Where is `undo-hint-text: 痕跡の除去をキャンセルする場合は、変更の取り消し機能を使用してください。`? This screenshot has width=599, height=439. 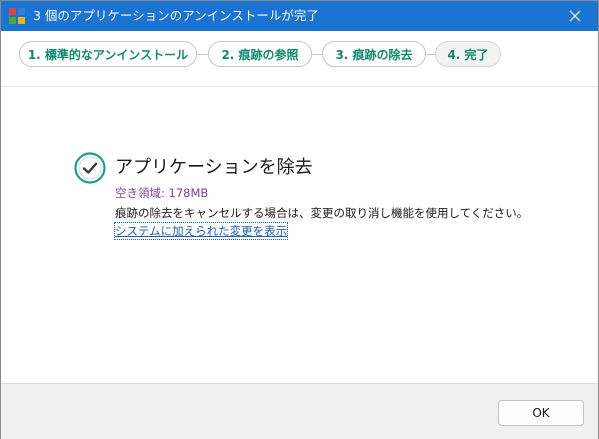 undo-hint-text: 痕跡の除去をキャンセルする場合は、変更の取り消し機能を使用してください。 is located at coordinates (322, 213).